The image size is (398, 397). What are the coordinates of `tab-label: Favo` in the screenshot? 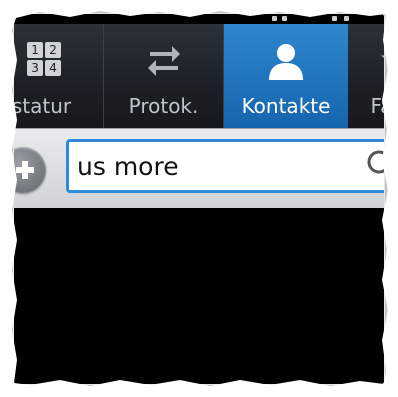 It's located at (377, 106).